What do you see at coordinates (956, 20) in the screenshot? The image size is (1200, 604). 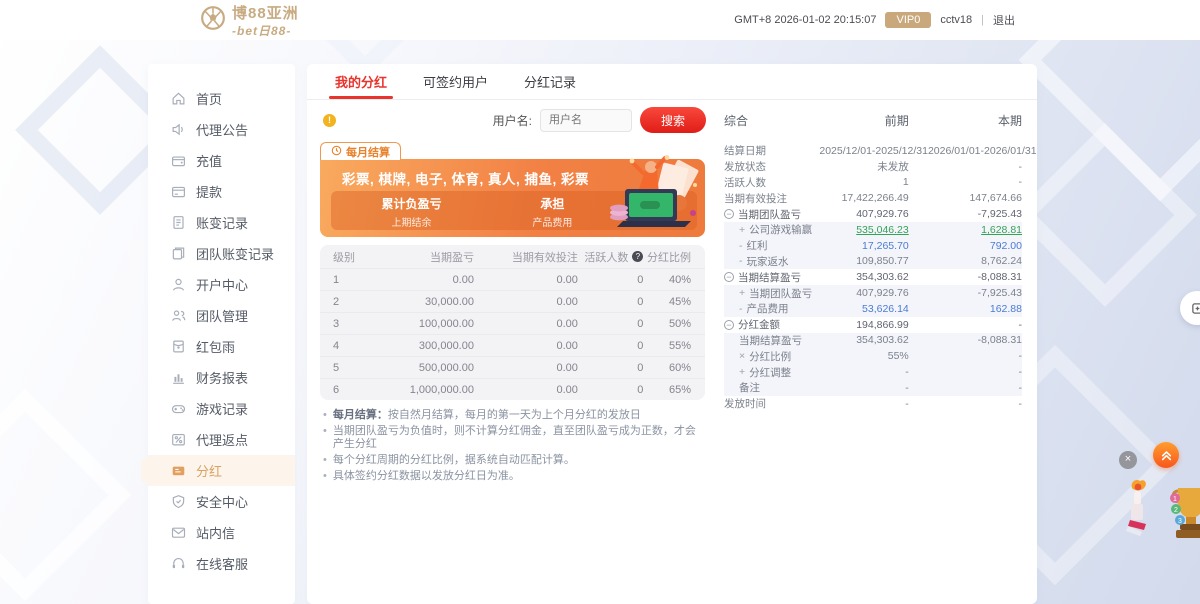 I see `username: cctv18` at bounding box center [956, 20].